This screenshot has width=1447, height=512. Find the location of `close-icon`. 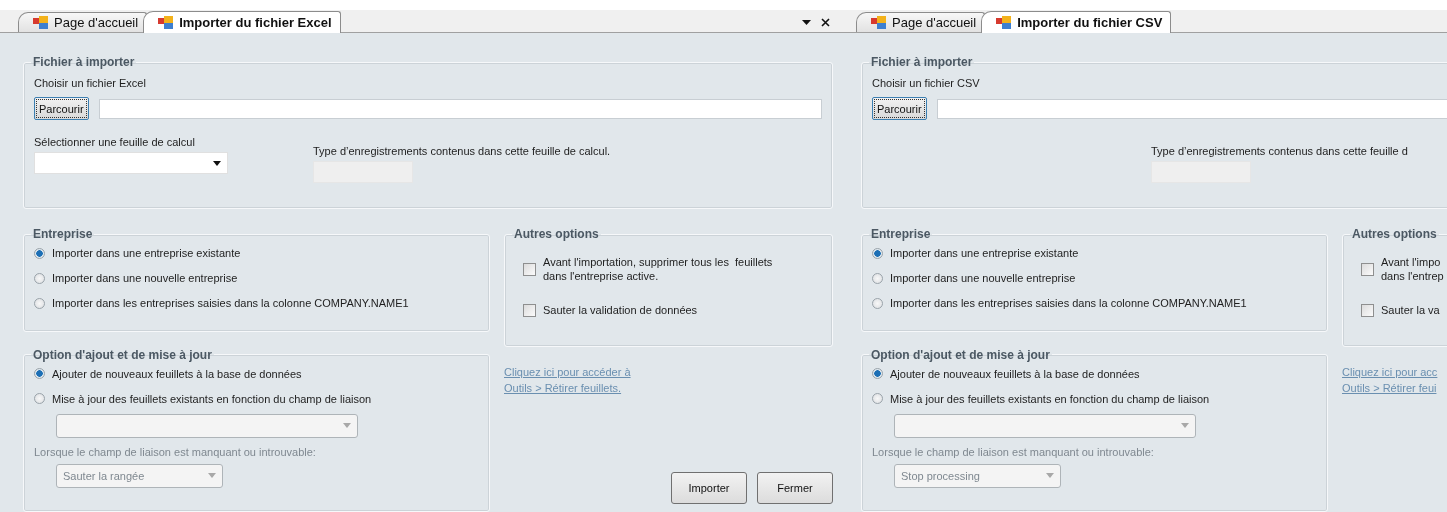

close-icon is located at coordinates (825, 22).